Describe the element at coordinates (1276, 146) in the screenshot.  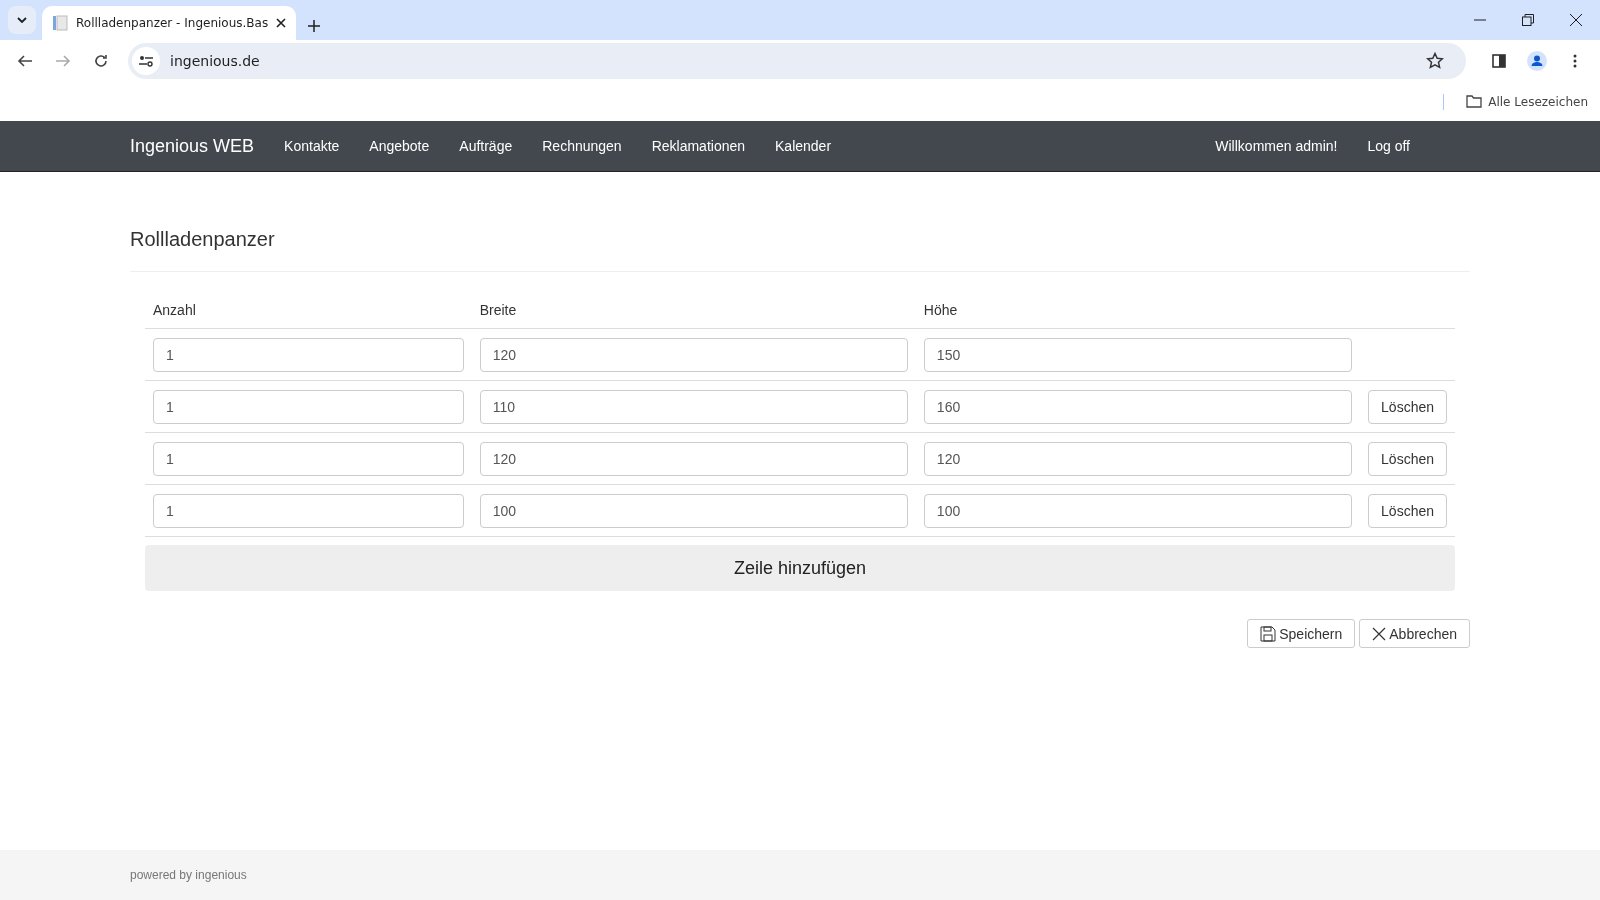
I see `account-link: Willkommen admin!` at that location.